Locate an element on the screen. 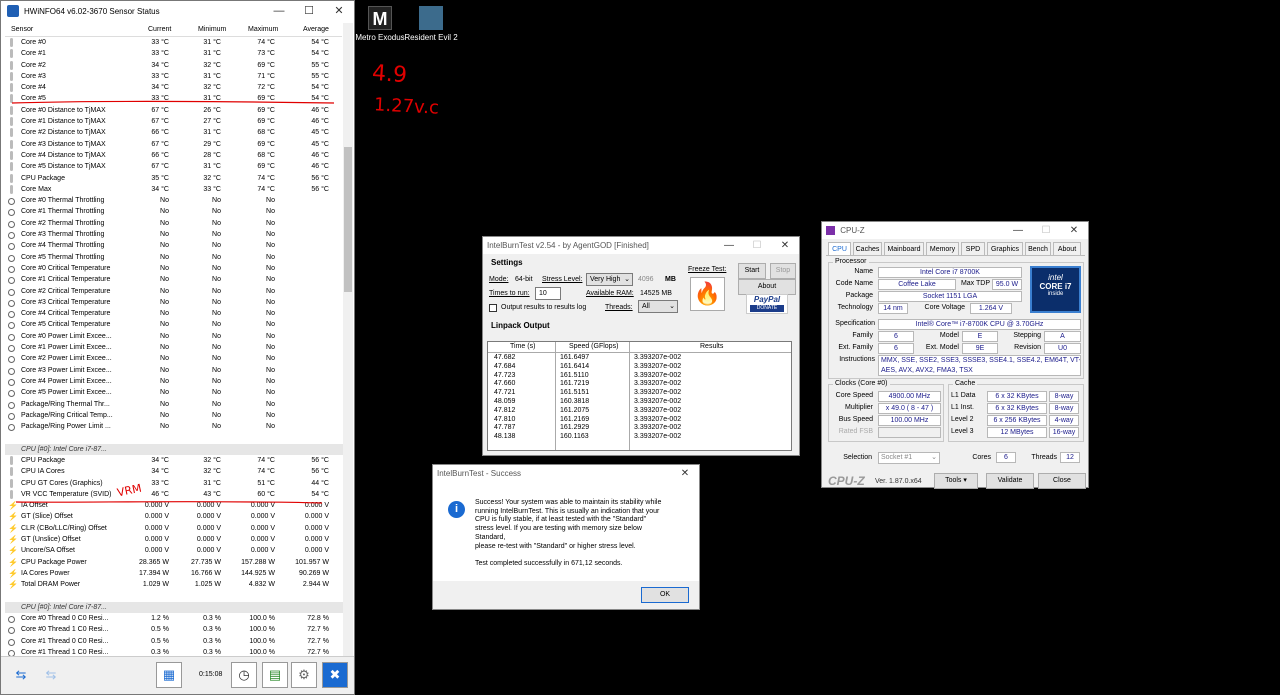 The height and width of the screenshot is (695, 1280). stepping-value: A is located at coordinates (1062, 336).